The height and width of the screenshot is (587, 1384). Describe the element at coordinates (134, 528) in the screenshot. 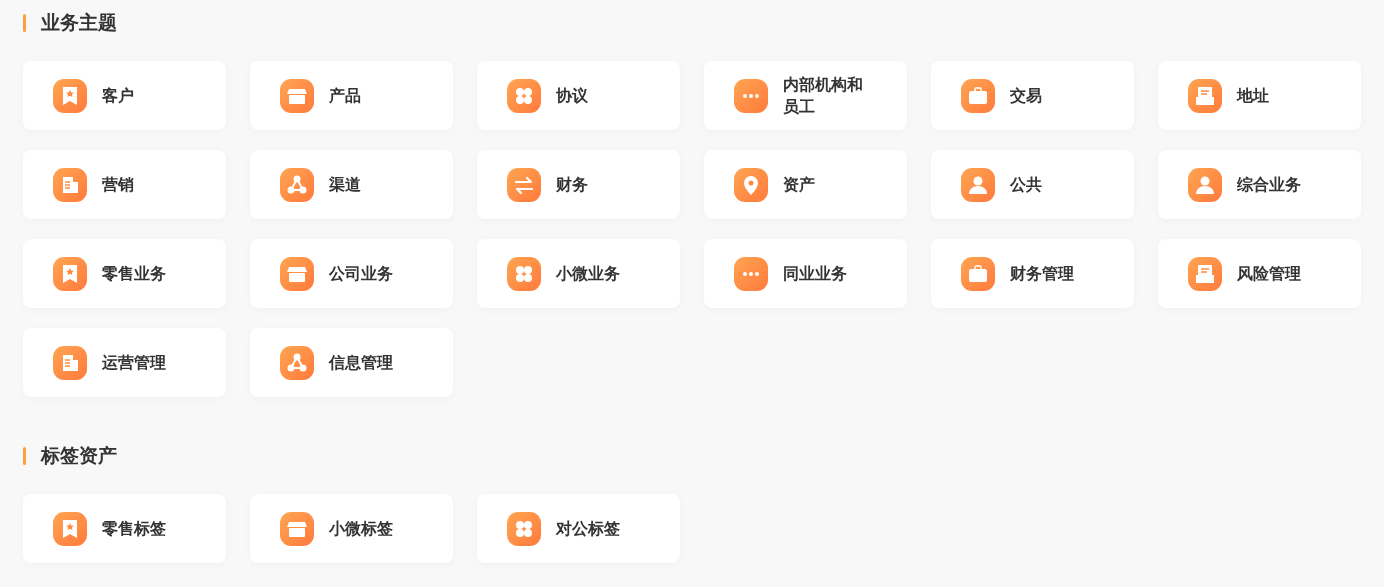

I see `topic-label: 零售标签` at that location.